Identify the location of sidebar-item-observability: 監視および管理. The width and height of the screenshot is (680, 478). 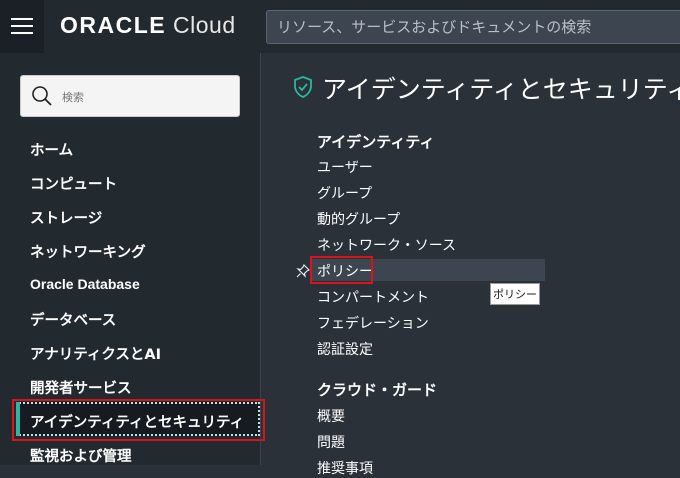
(81, 455).